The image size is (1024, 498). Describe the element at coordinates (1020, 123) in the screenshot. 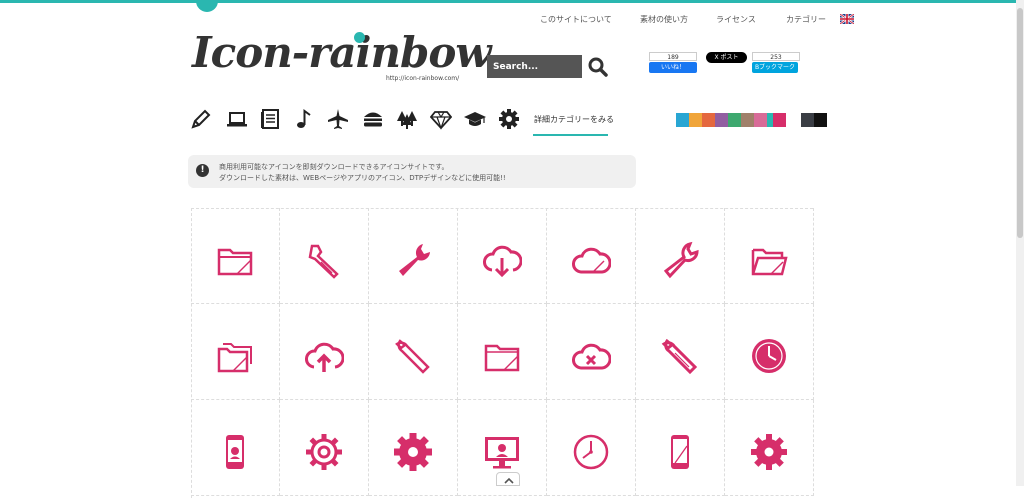

I see `scrollbar-thumb` at that location.